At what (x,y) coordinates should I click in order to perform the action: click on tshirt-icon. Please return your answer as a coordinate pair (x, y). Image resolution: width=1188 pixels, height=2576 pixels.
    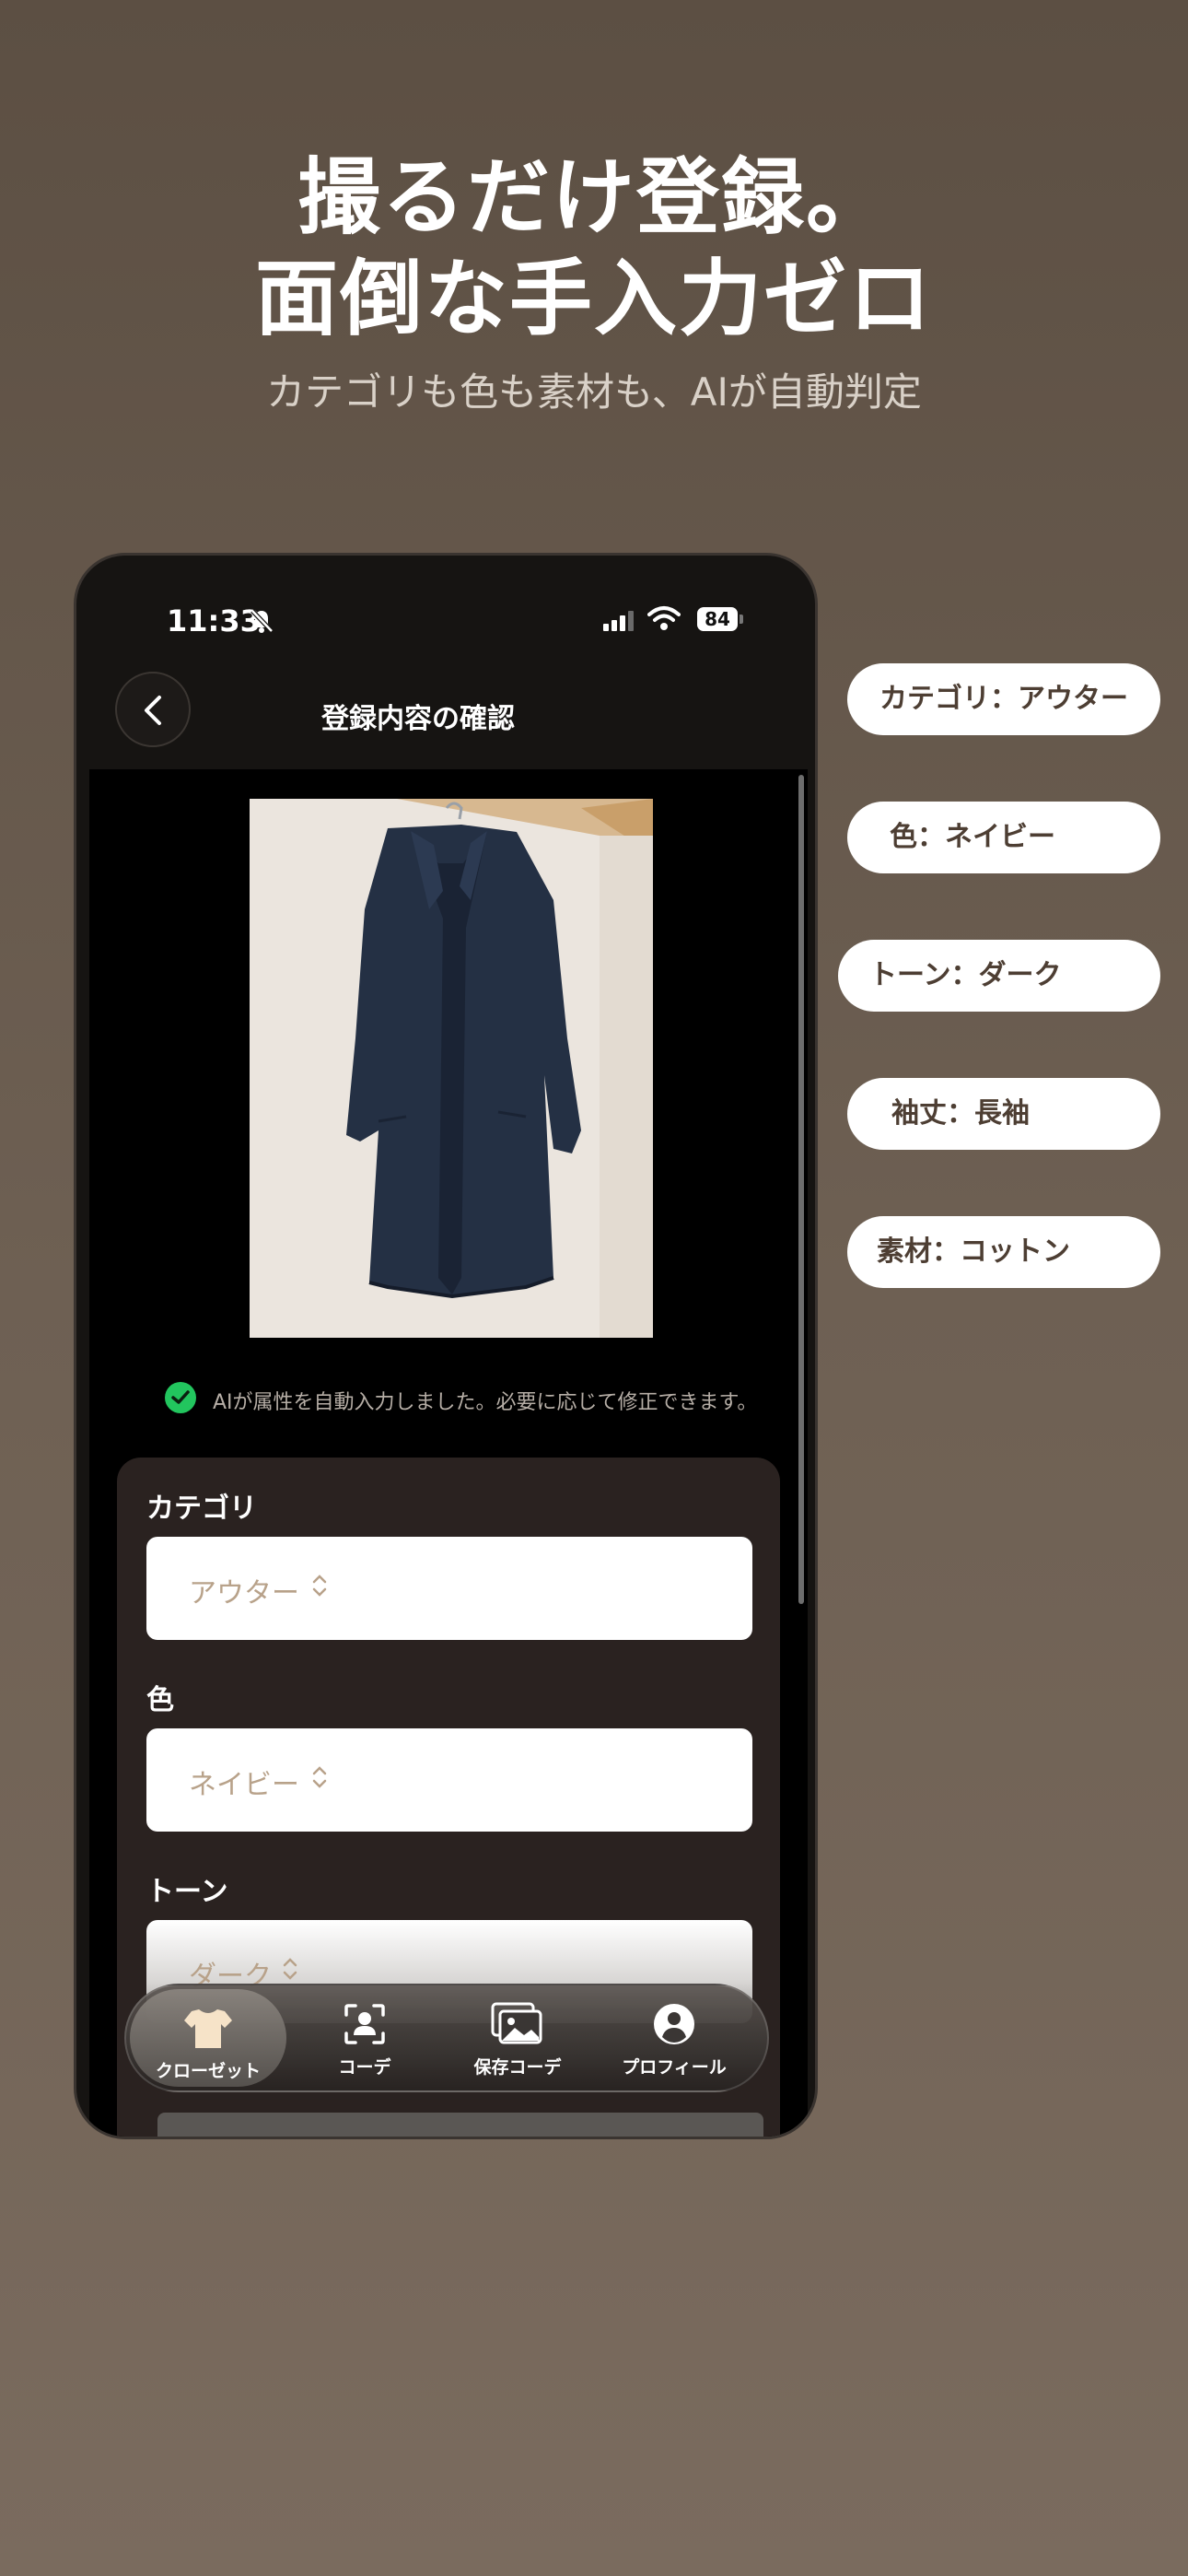
    Looking at the image, I should click on (208, 2029).